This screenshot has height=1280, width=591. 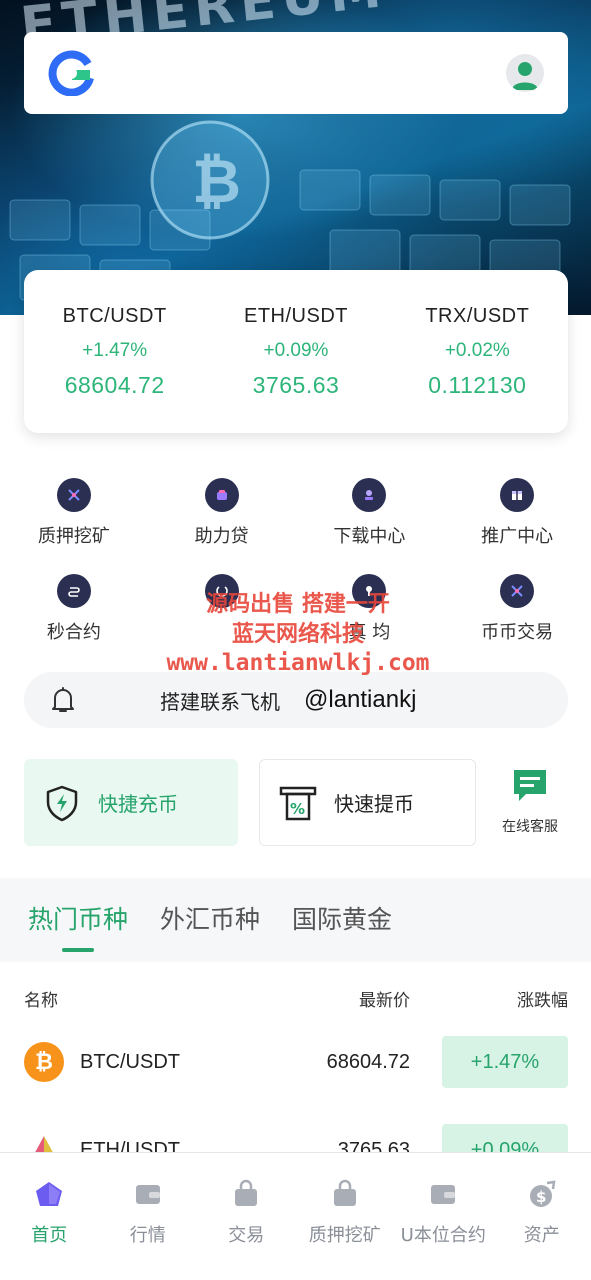 What do you see at coordinates (517, 536) in the screenshot?
I see `menu-label: 推广中心` at bounding box center [517, 536].